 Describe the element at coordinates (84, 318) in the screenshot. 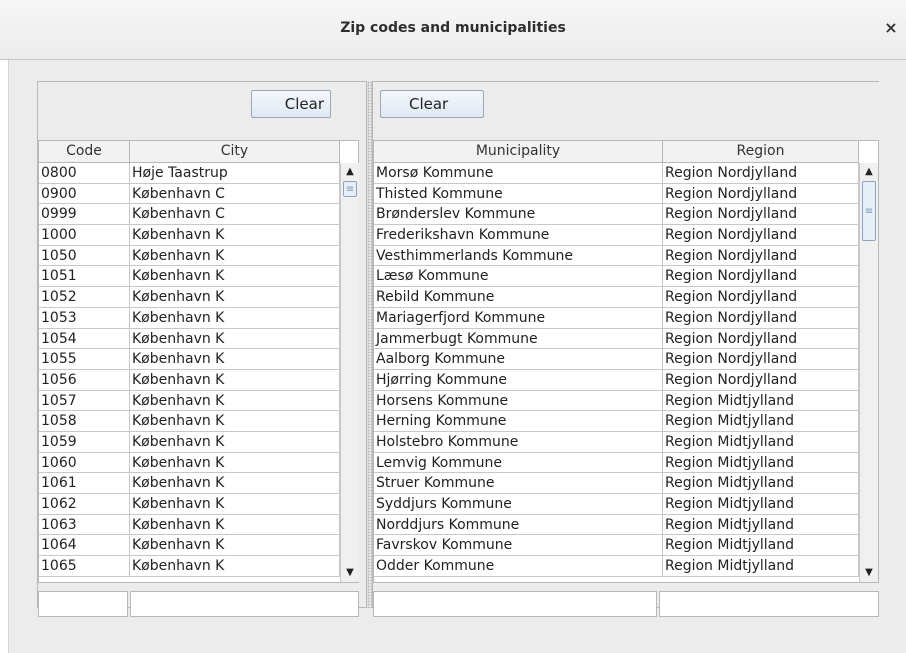

I see `code-cell: 1053` at that location.